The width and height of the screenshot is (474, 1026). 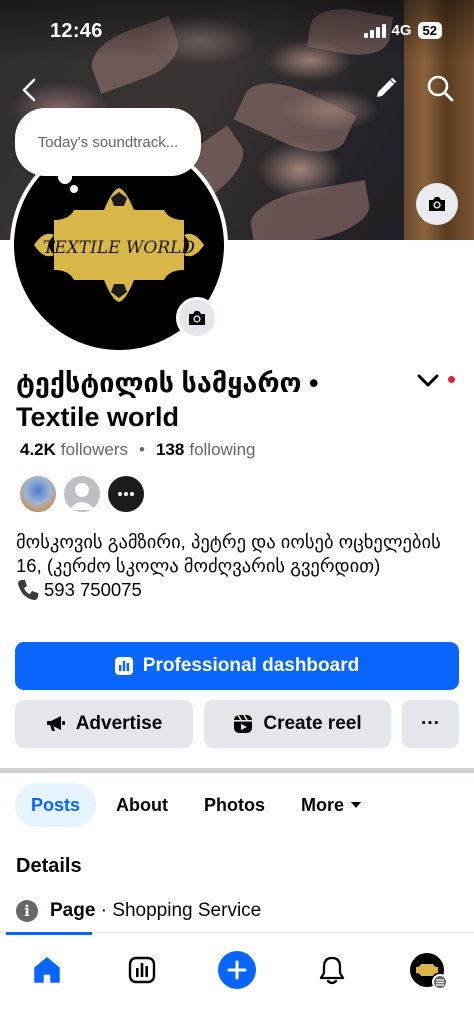 I want to click on more-dots-icon: ···, so click(x=430, y=723).